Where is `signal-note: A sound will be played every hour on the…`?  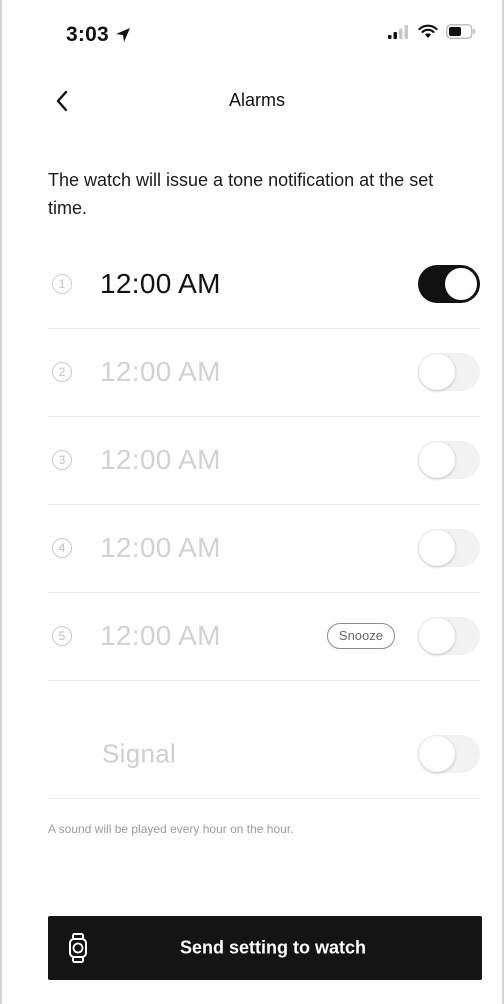 signal-note: A sound will be played every hour on the… is located at coordinates (171, 829).